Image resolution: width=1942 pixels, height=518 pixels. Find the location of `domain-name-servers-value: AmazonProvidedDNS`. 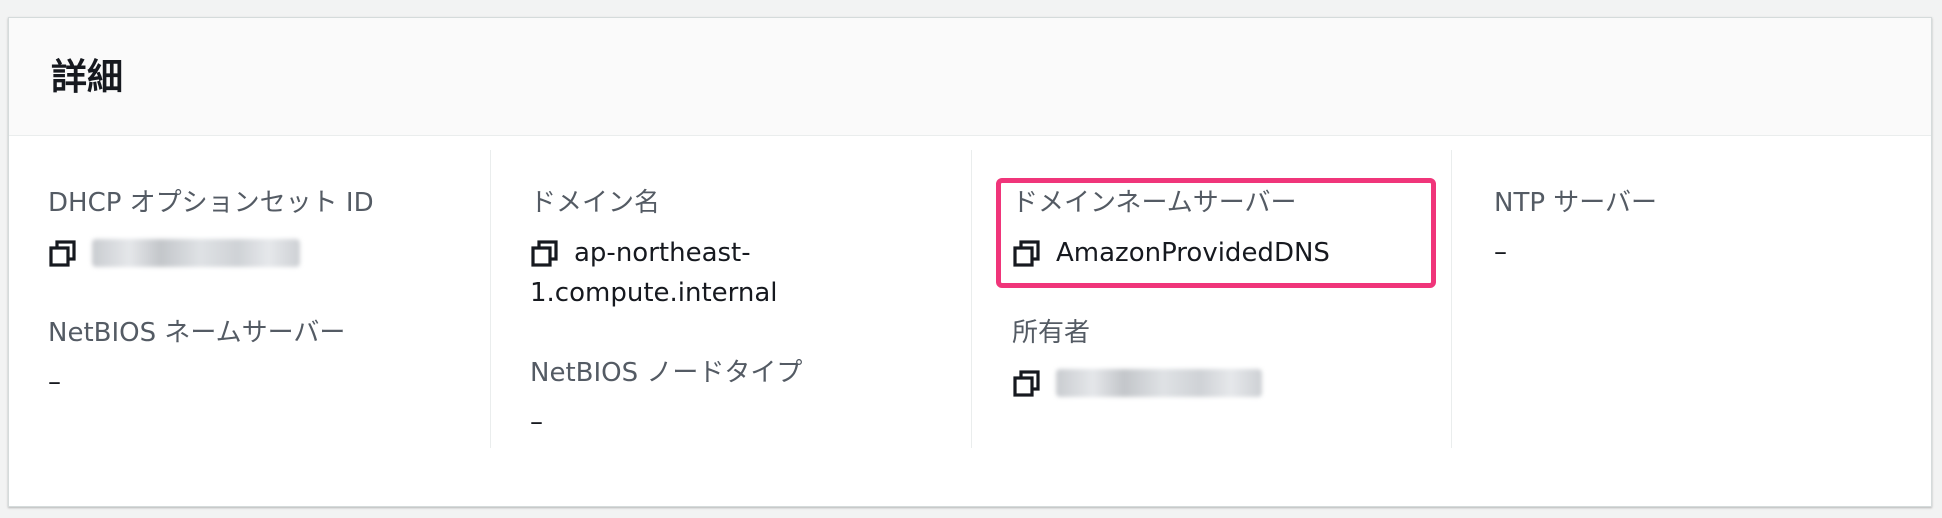

domain-name-servers-value: AmazonProvidedDNS is located at coordinates (1193, 253).